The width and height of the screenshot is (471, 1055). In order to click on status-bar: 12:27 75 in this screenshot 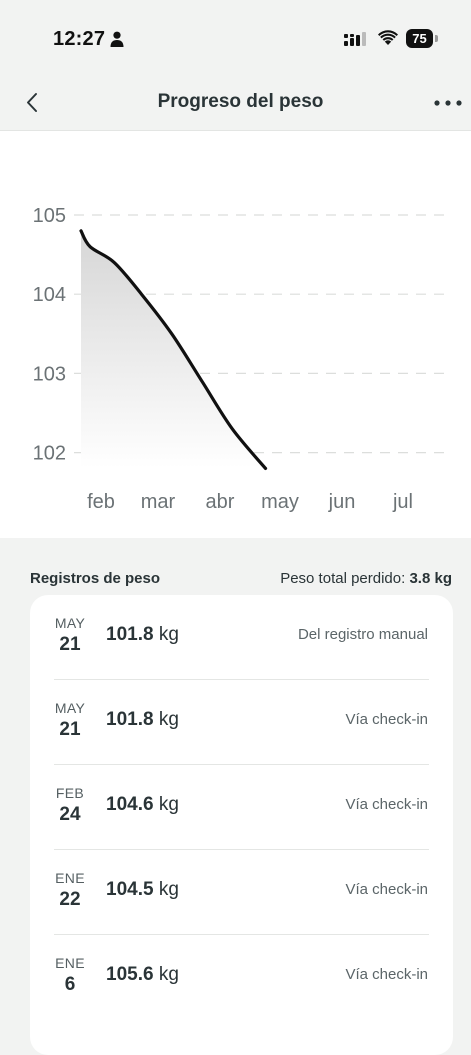, I will do `click(235, 39)`.